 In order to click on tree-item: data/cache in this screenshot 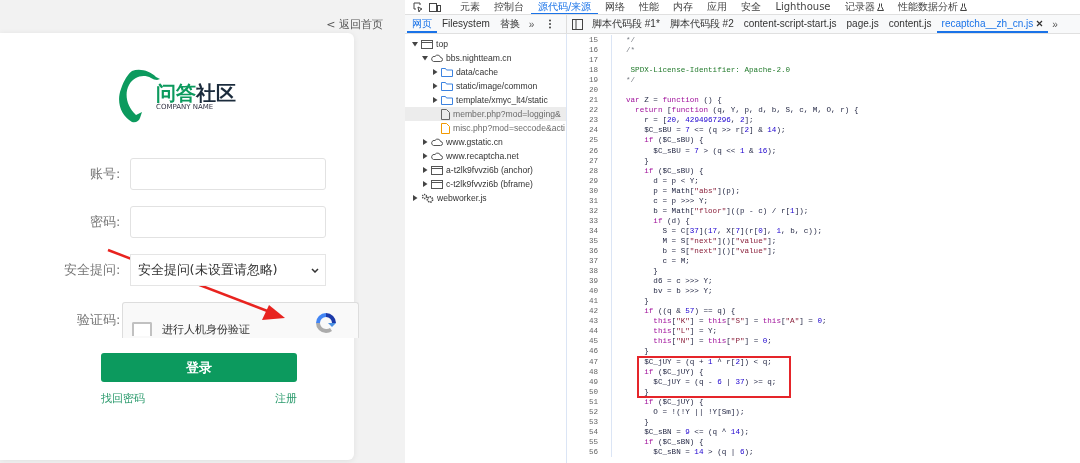, I will do `click(485, 72)`.